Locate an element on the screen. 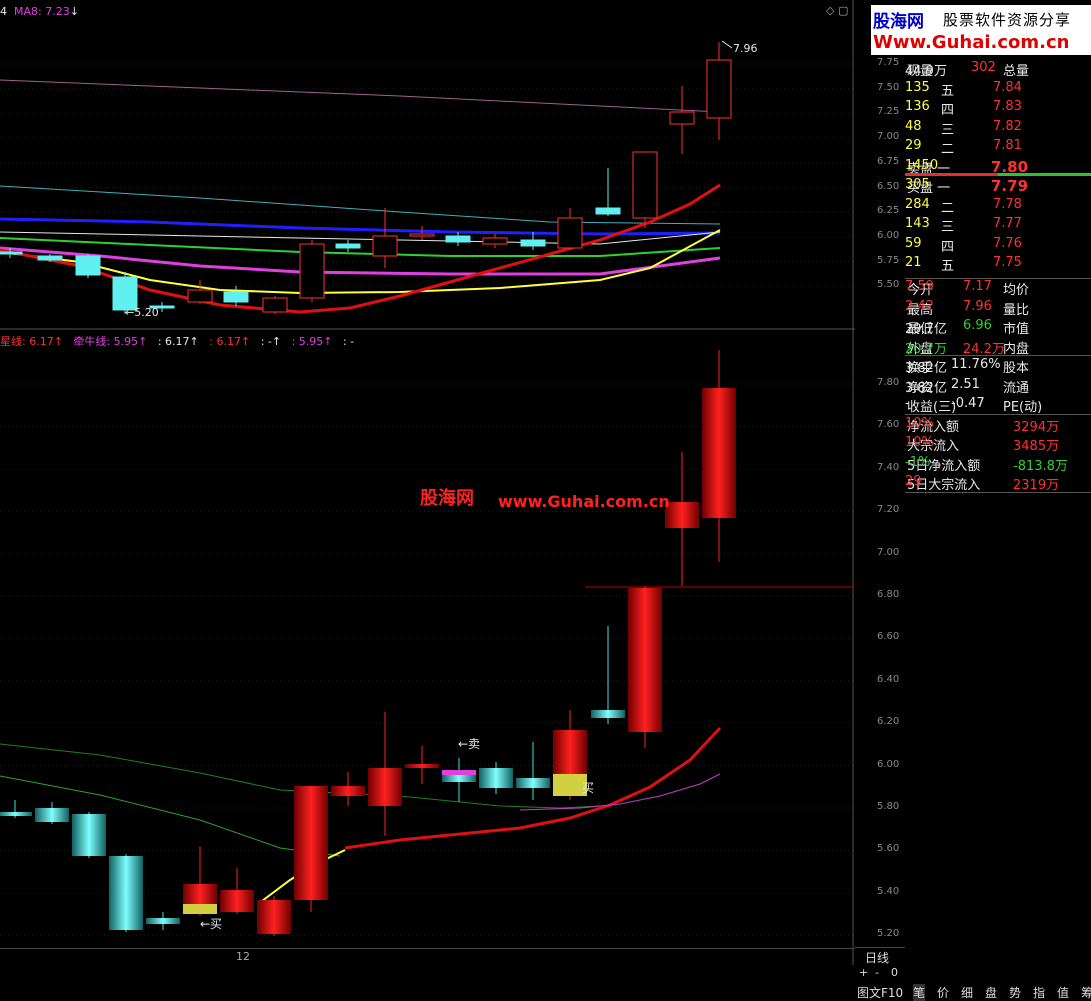  zoom-controls: + - 0 is located at coordinates (880, 974).